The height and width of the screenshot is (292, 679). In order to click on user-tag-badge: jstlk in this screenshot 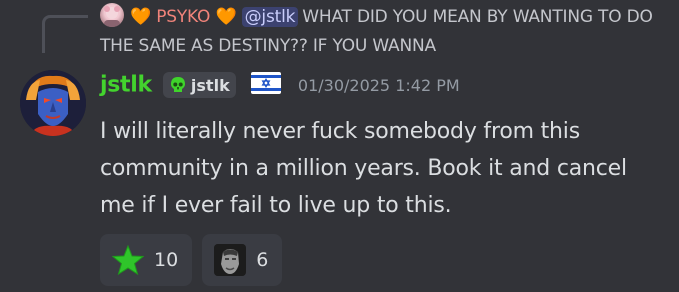, I will do `click(199, 85)`.